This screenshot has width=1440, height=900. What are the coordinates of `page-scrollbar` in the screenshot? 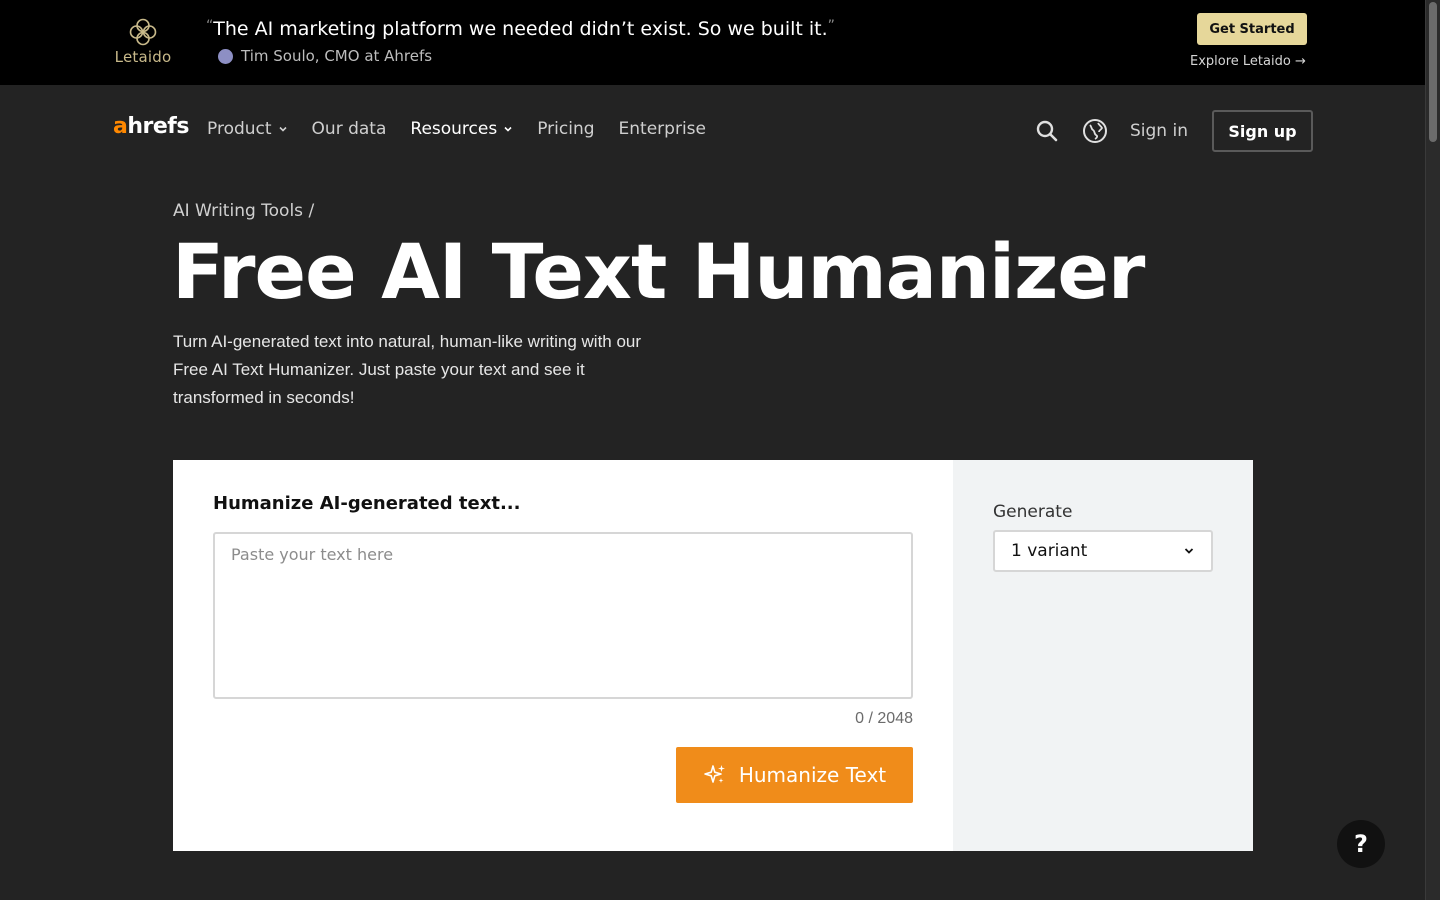 It's located at (1432, 450).